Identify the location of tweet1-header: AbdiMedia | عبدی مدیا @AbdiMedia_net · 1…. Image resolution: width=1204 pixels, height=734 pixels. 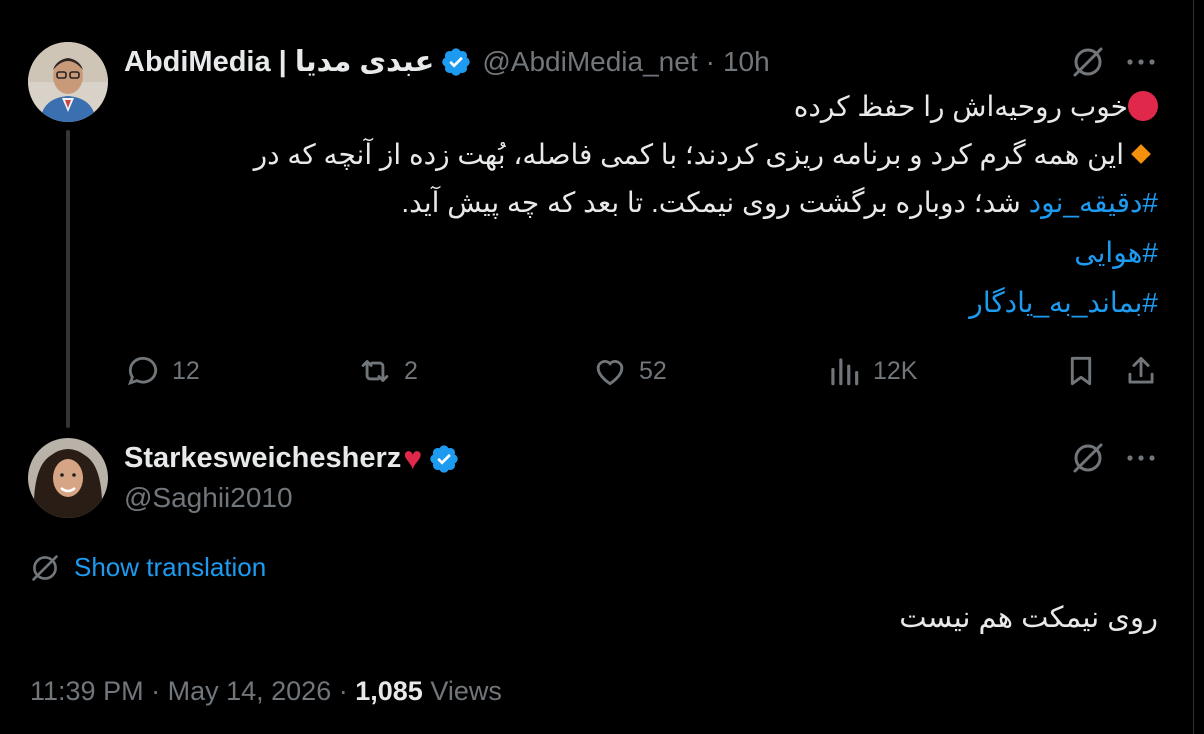
(447, 61).